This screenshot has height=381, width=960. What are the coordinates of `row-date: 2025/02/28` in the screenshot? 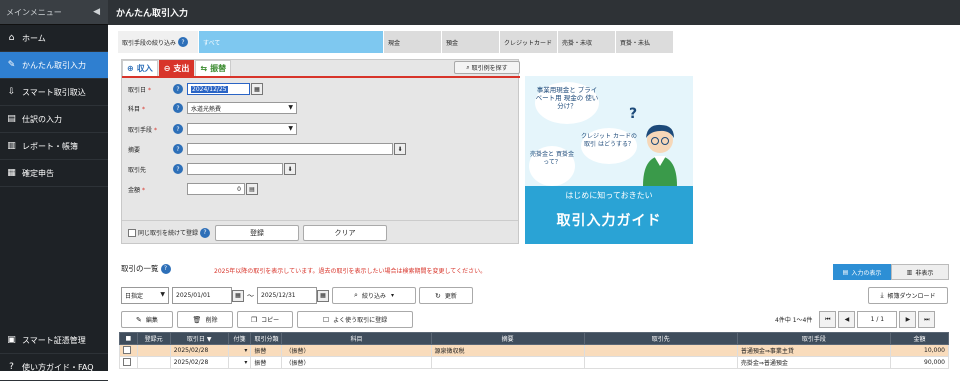 It's located at (199, 362).